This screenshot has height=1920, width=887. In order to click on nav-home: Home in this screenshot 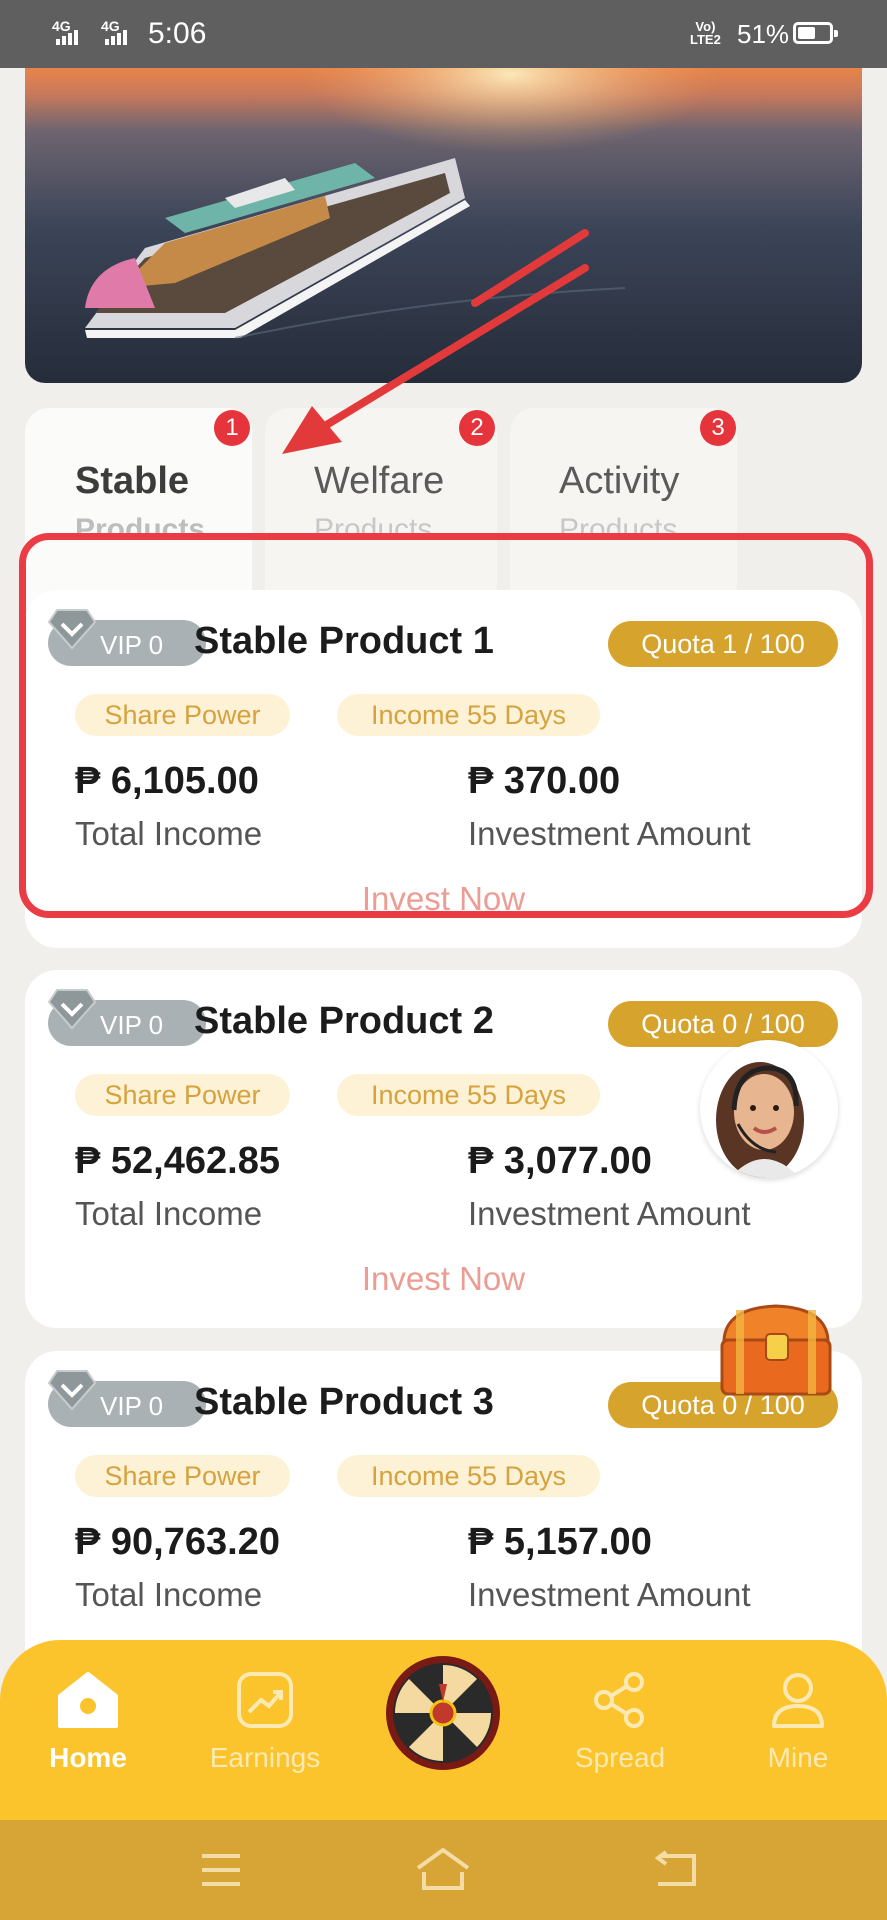, I will do `click(88, 1722)`.